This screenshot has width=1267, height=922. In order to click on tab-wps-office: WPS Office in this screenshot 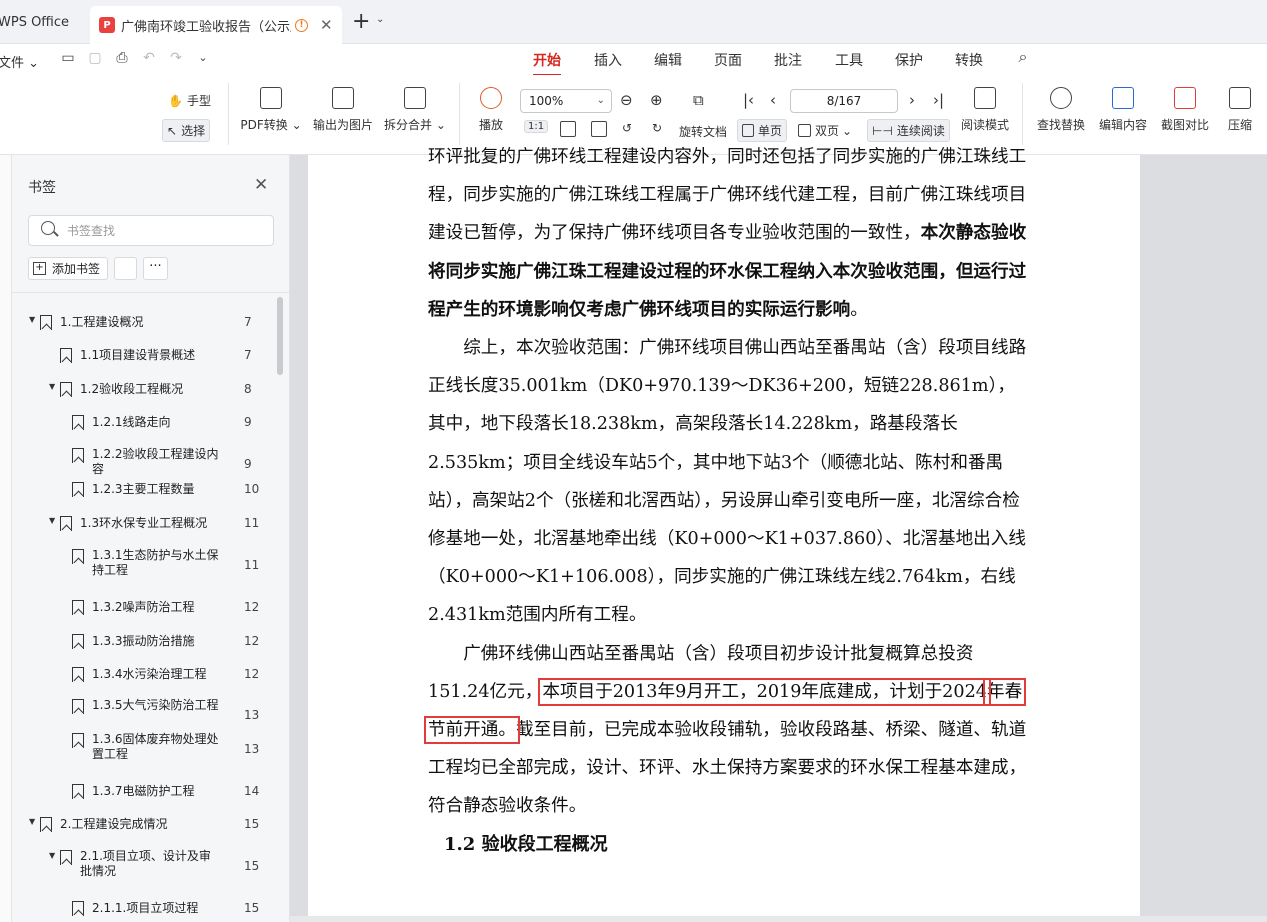, I will do `click(42, 22)`.